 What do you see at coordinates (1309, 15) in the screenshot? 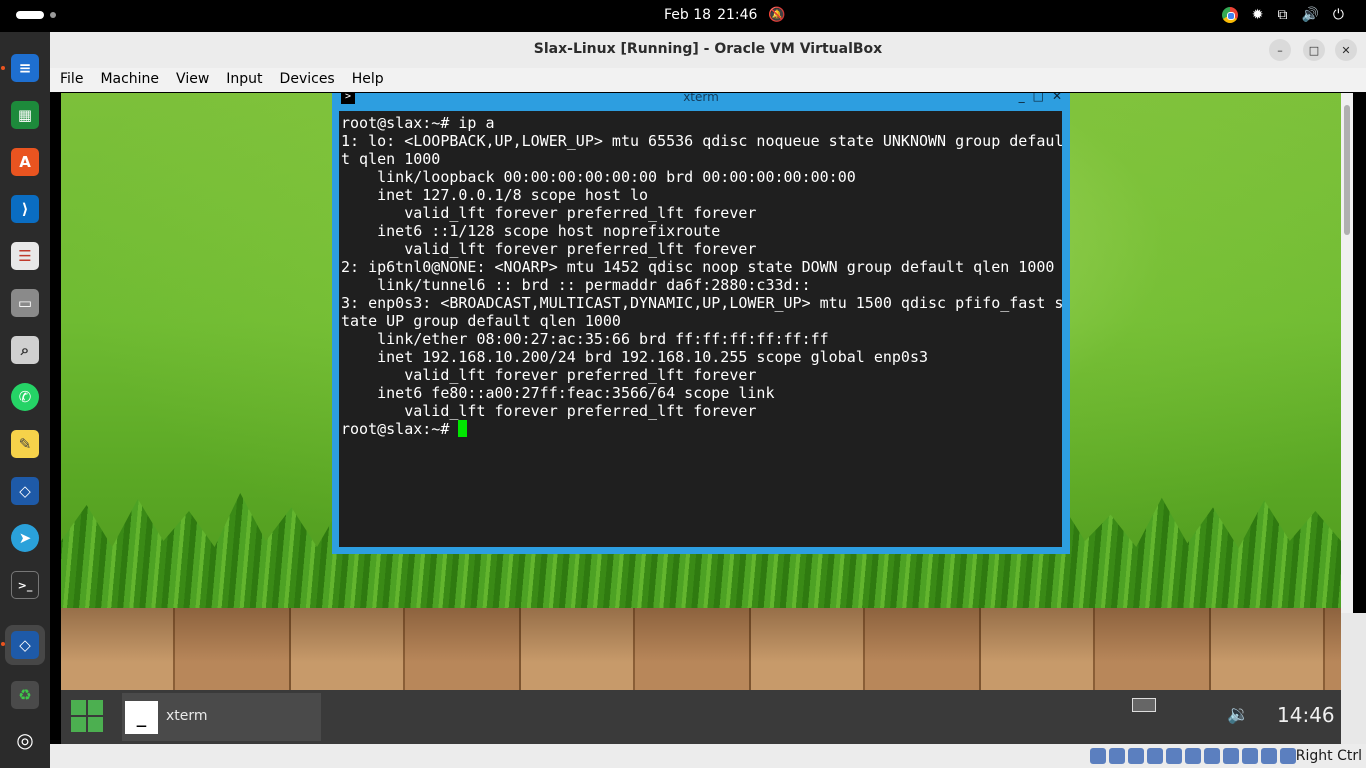
I see `volume-icon: 🔊` at bounding box center [1309, 15].